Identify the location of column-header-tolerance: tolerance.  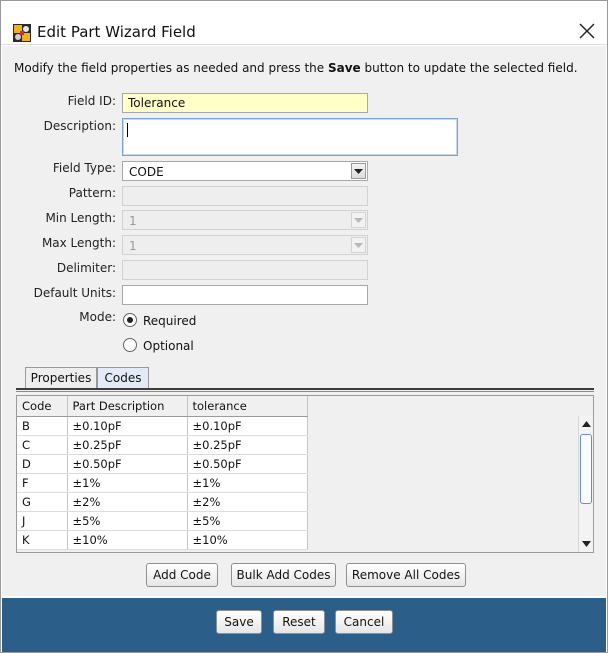
(247, 406).